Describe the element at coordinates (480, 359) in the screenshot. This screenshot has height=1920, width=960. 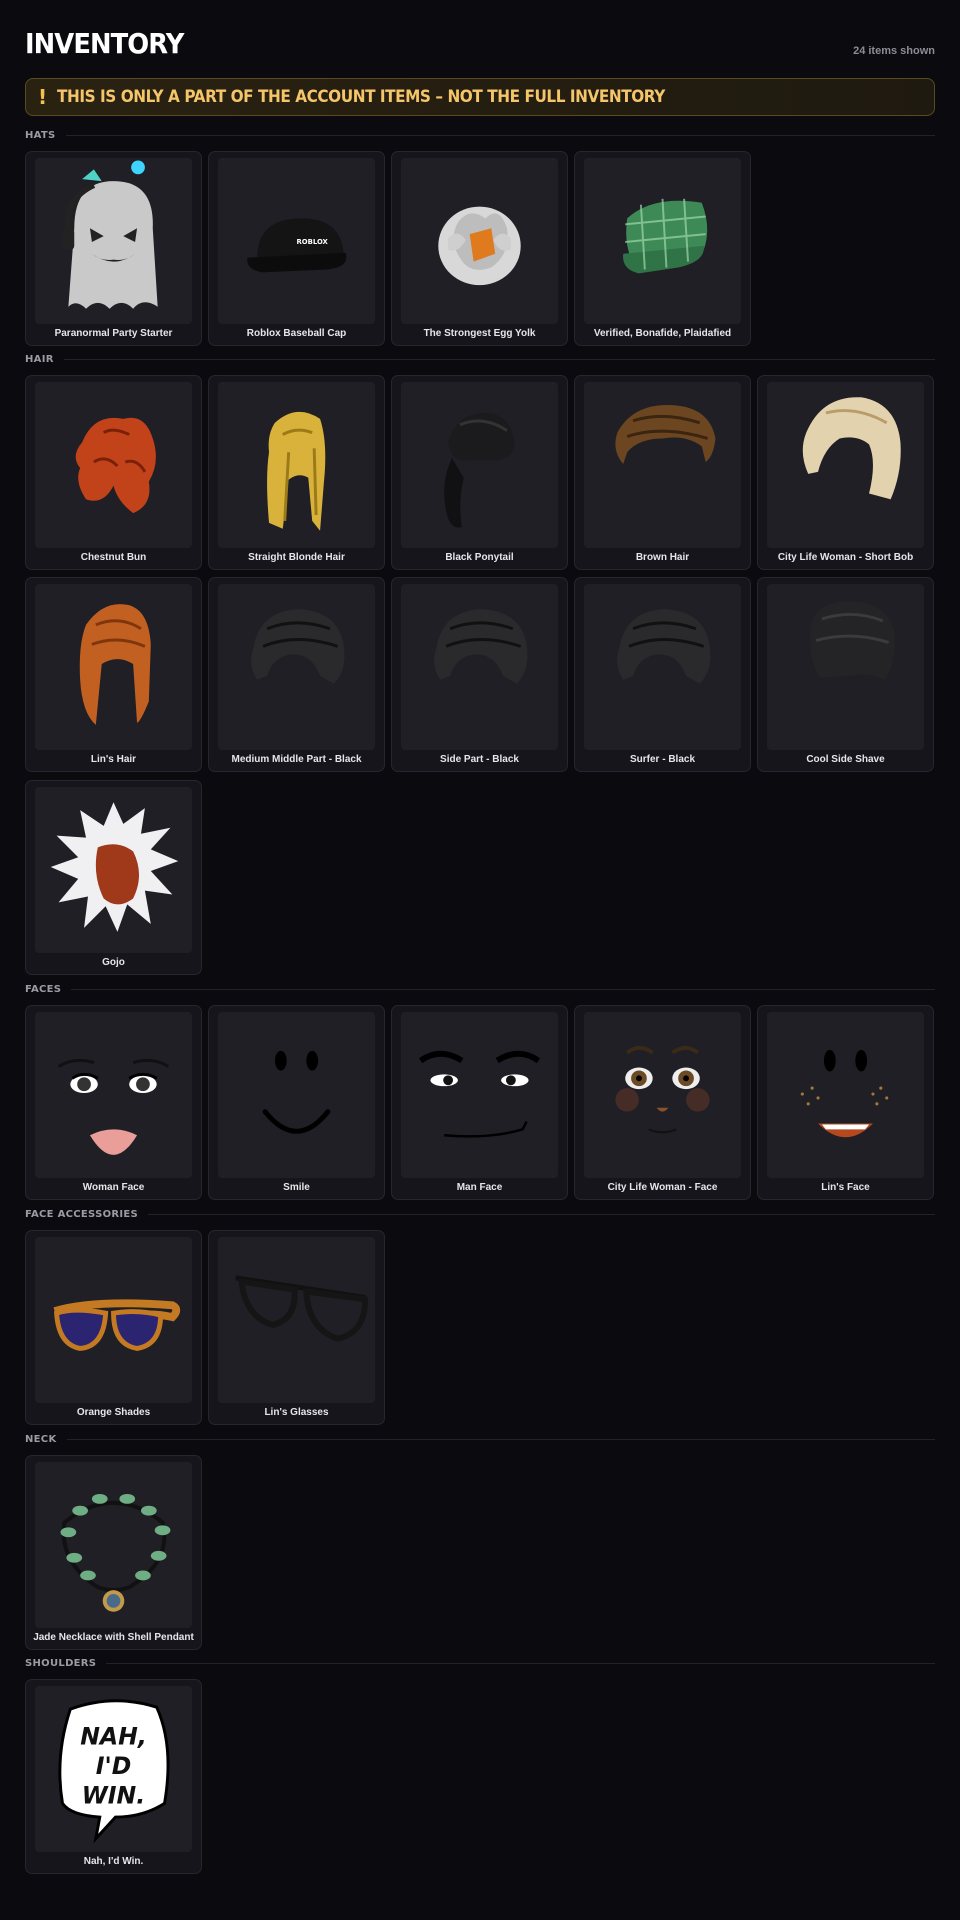
I see `section-header-hair: HAIR` at that location.